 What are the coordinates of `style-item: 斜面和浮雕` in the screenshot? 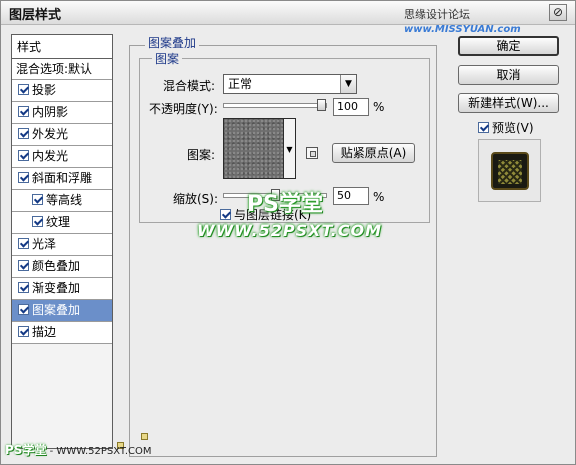 It's located at (62, 179).